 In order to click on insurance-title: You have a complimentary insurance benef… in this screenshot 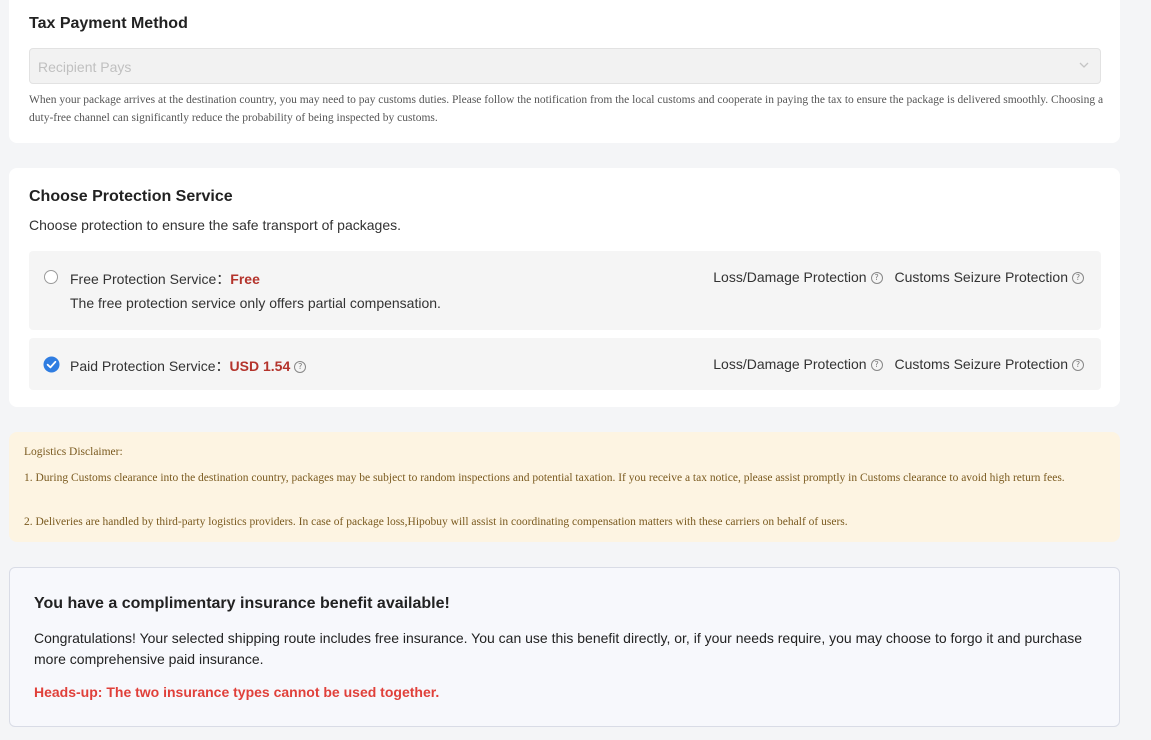, I will do `click(242, 603)`.